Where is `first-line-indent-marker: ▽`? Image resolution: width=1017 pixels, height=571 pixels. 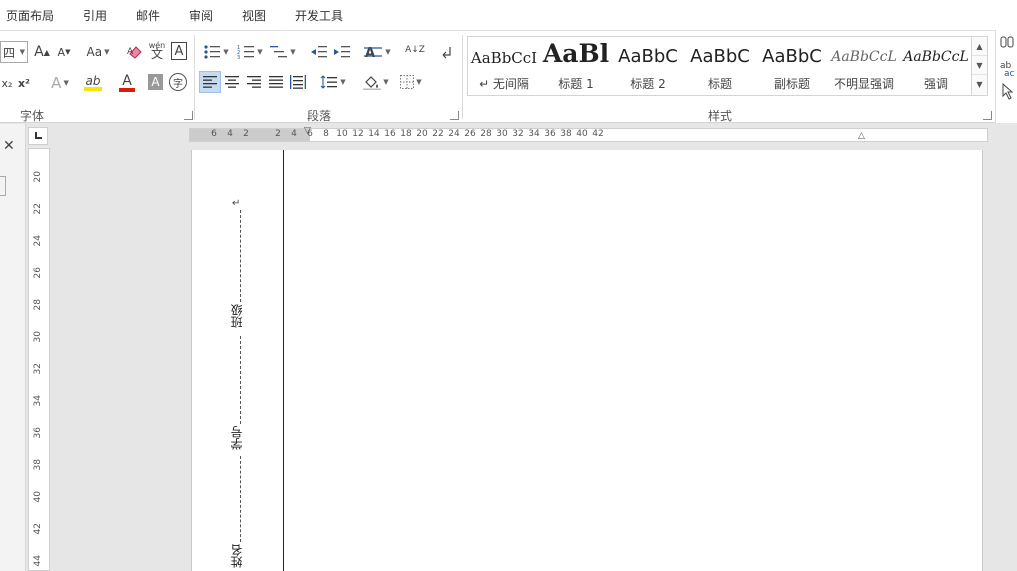
first-line-indent-marker: ▽ is located at coordinates (307, 131).